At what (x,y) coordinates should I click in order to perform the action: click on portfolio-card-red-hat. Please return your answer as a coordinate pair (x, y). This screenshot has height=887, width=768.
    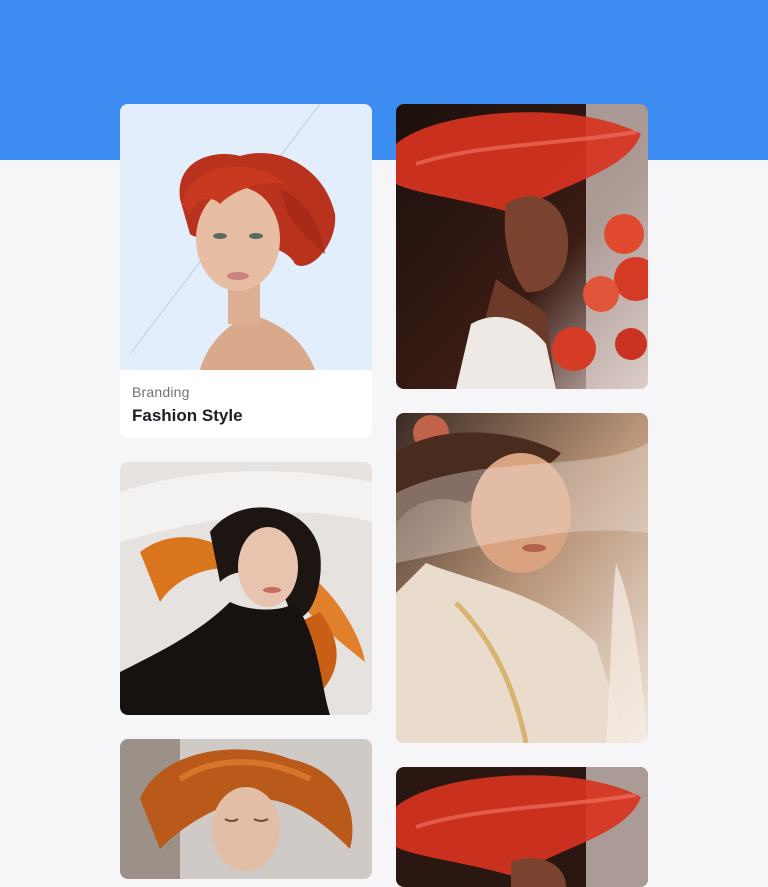
    Looking at the image, I should click on (522, 246).